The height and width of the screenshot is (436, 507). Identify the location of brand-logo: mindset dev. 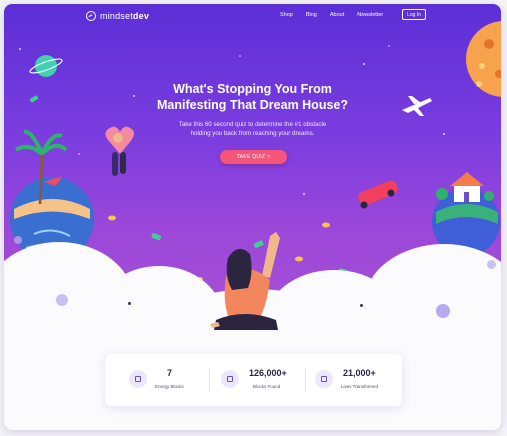
(117, 16).